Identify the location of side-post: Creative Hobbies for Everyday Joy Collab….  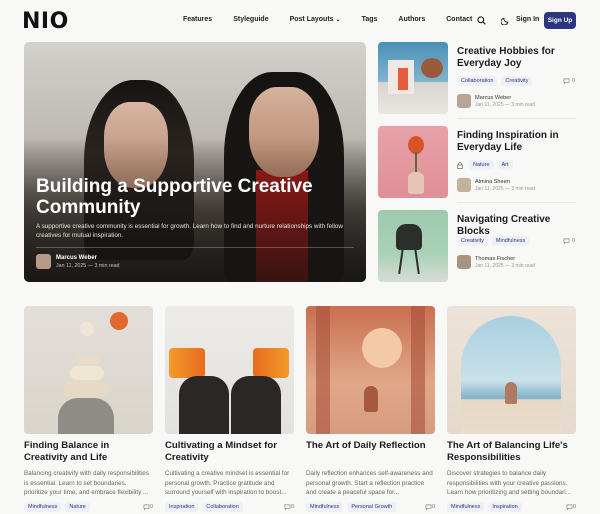
(478, 79).